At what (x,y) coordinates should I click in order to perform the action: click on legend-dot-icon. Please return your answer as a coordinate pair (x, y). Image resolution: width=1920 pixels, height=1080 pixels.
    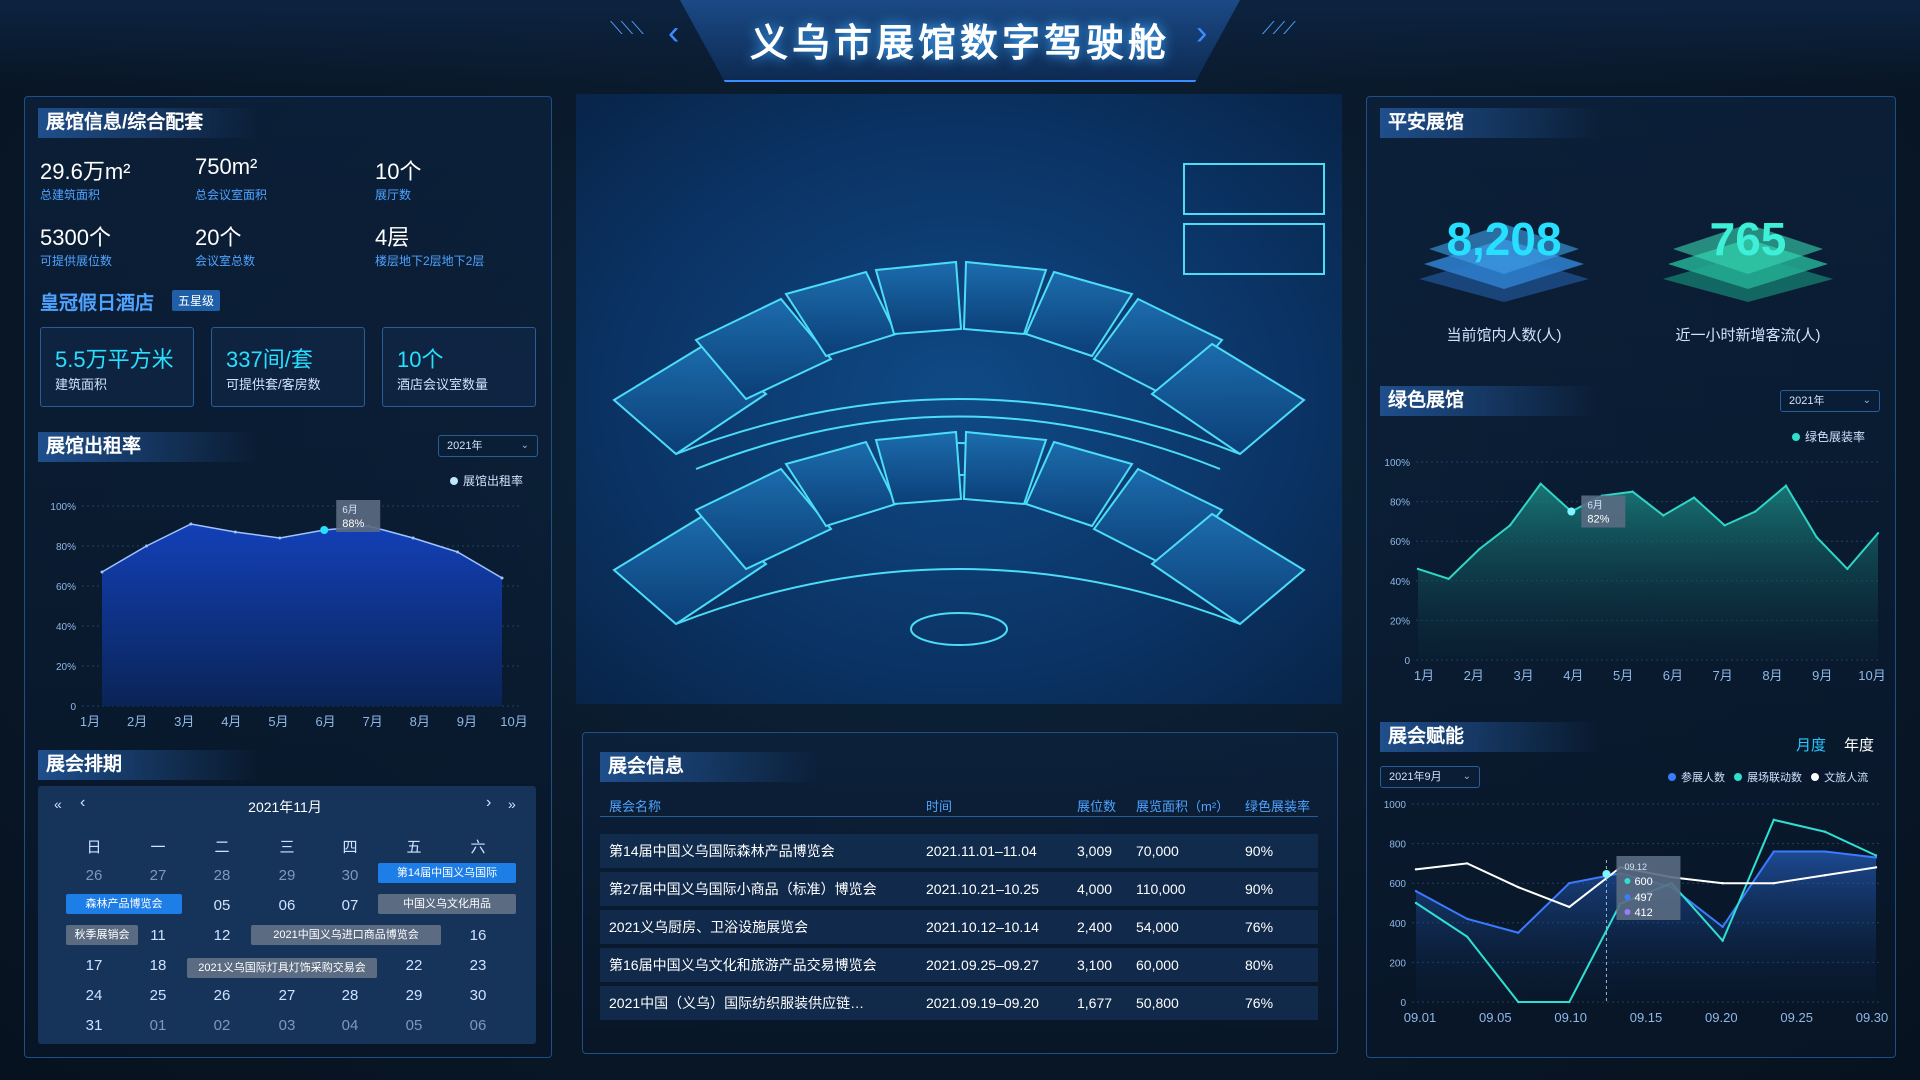
    Looking at the image, I should click on (1738, 777).